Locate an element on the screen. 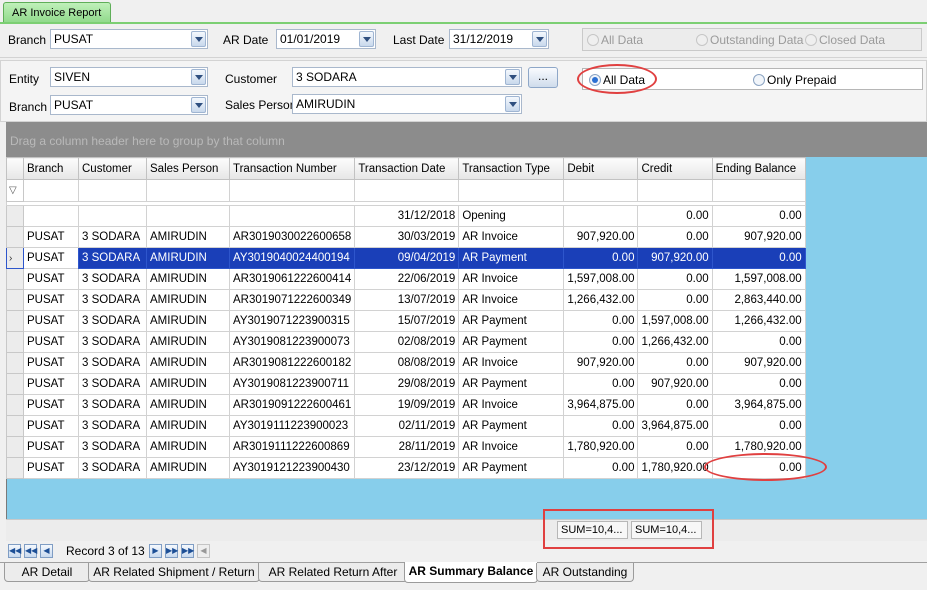  branch-combo: PUSAT is located at coordinates (129, 105).